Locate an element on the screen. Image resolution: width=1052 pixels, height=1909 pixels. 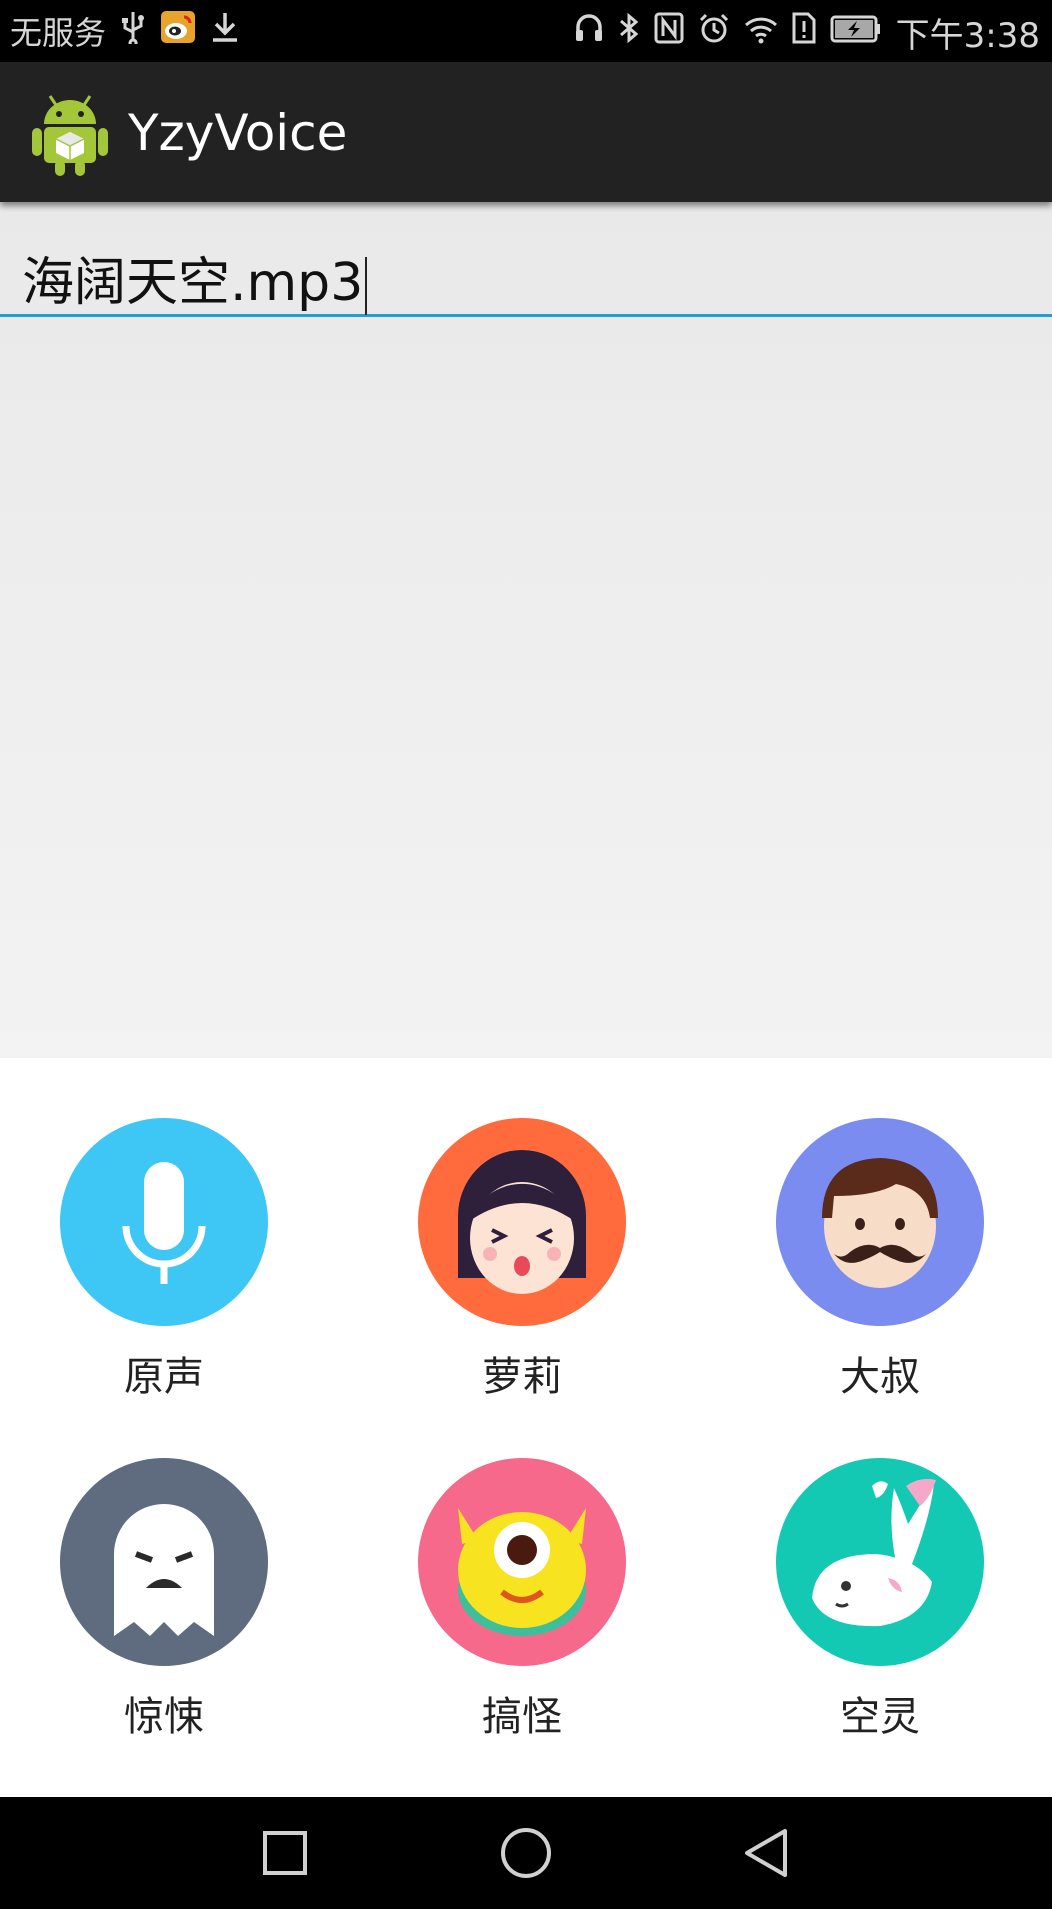
headset-icon is located at coordinates (589, 32).